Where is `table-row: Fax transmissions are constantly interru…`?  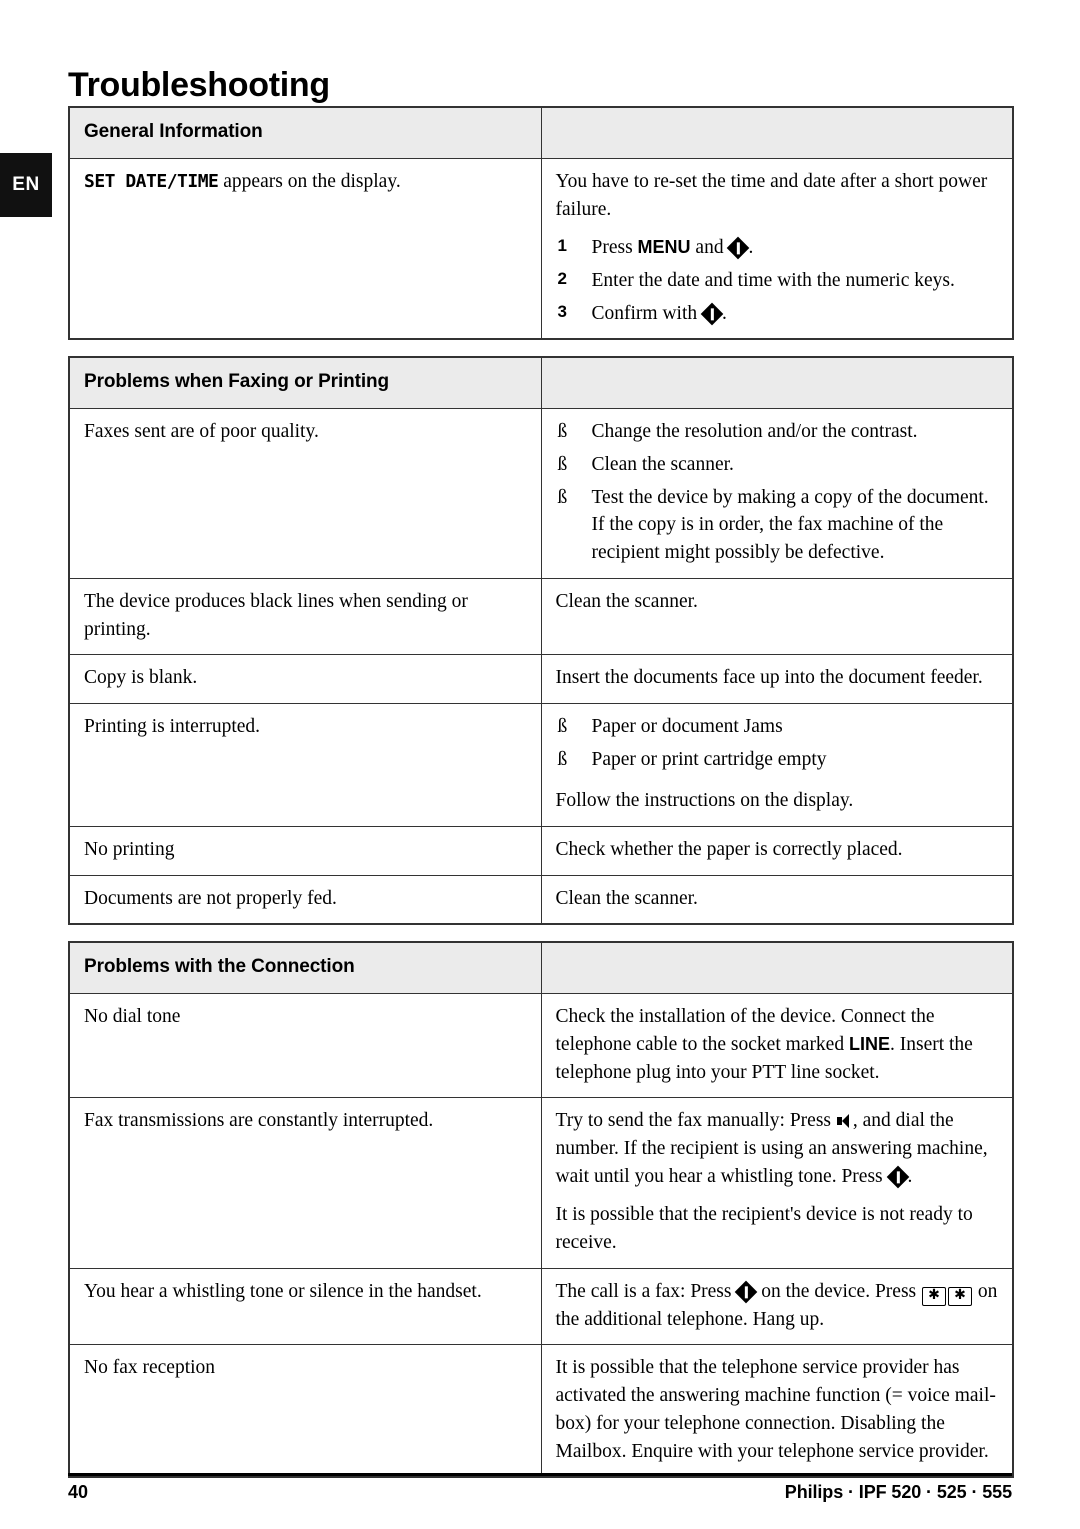 table-row: Fax transmissions are constantly interru… is located at coordinates (541, 1183).